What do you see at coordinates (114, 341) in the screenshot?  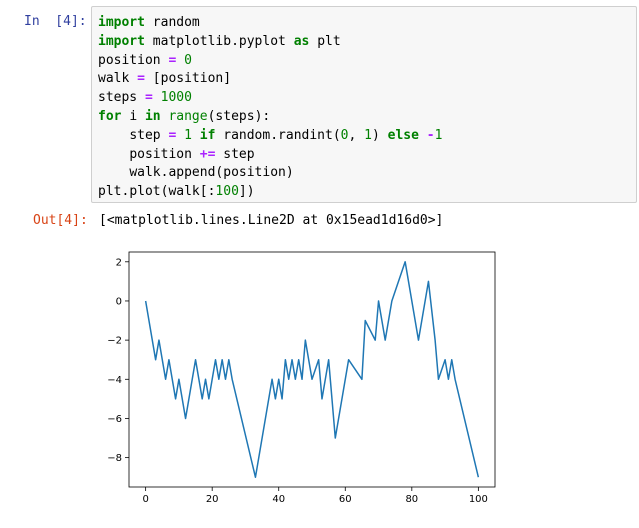 I see `y-tick-label: −2` at bounding box center [114, 341].